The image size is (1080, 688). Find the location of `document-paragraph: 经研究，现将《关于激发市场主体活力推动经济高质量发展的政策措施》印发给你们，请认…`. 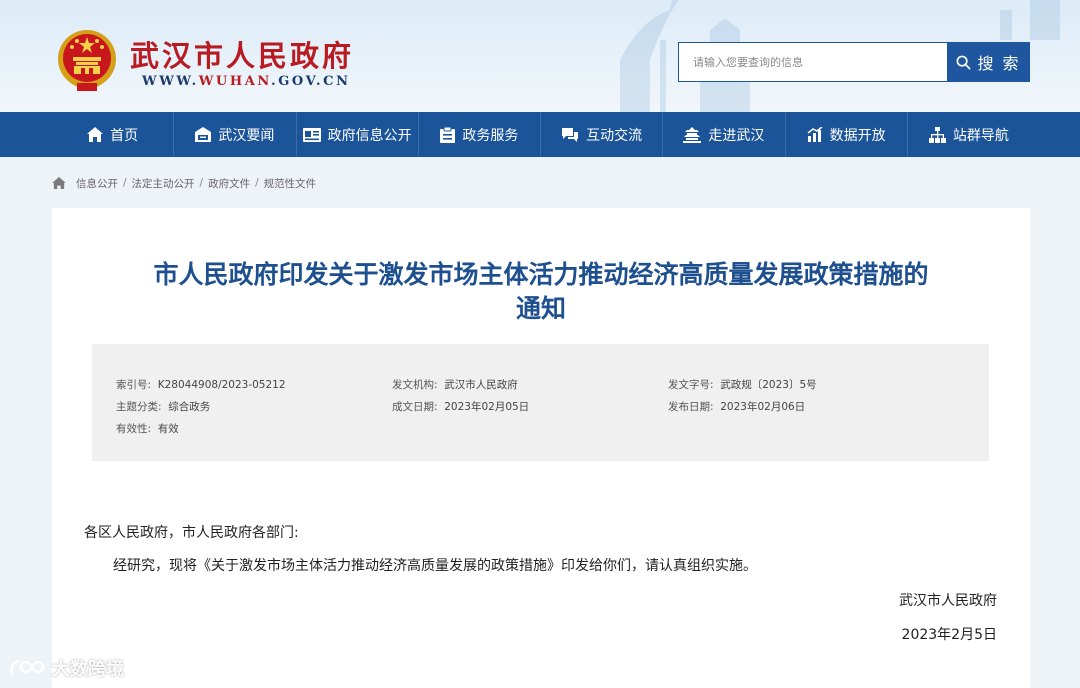

document-paragraph: 经研究，现将《关于激发市场主体活力推动经济高质量发展的政策措施》印发给你们，请认… is located at coordinates (435, 566).